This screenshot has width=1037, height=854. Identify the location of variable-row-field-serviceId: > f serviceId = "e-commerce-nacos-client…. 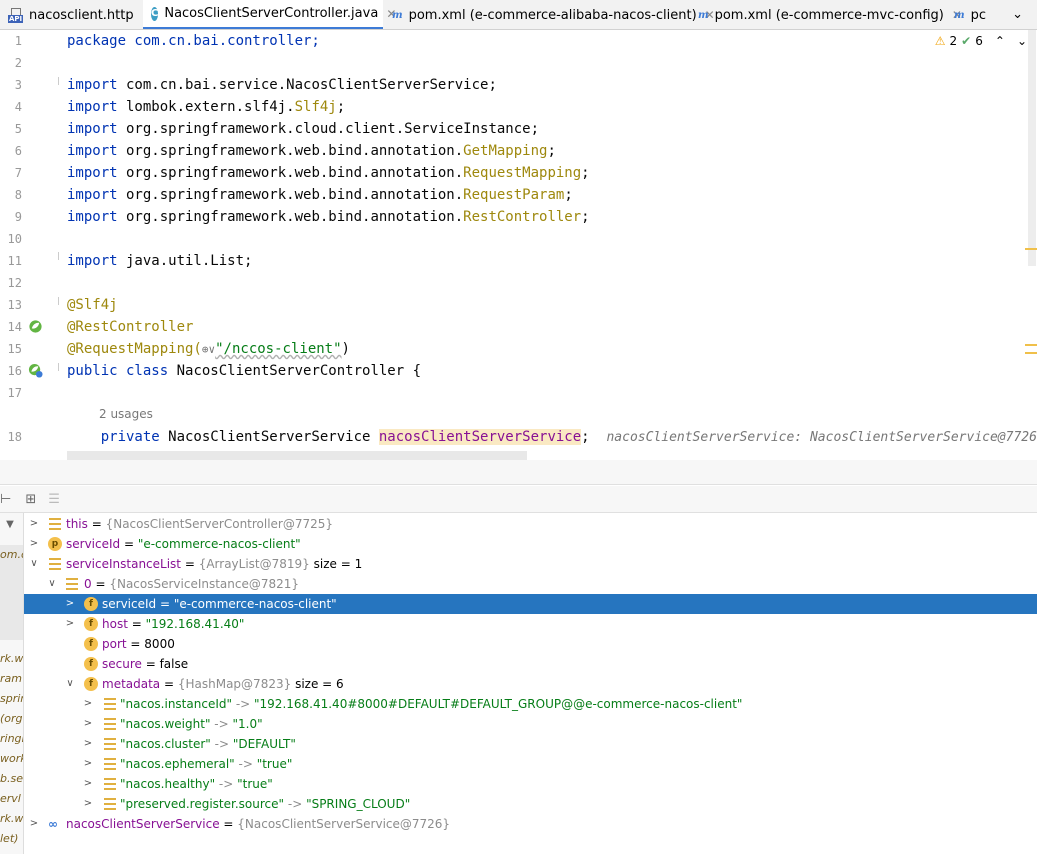
(530, 604).